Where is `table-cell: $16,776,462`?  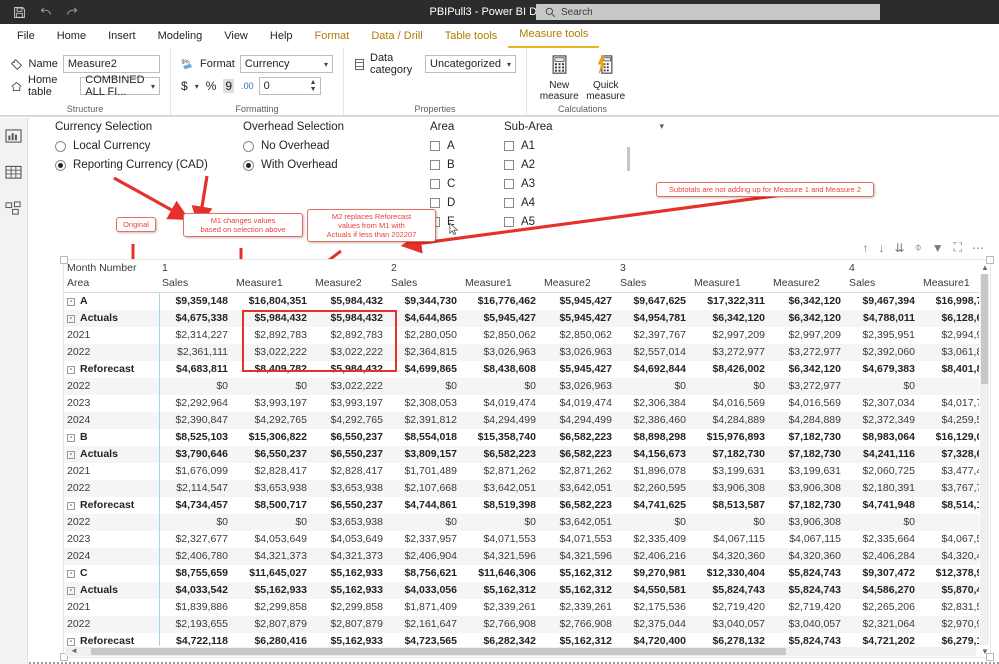 table-cell: $16,776,462 is located at coordinates (501, 302).